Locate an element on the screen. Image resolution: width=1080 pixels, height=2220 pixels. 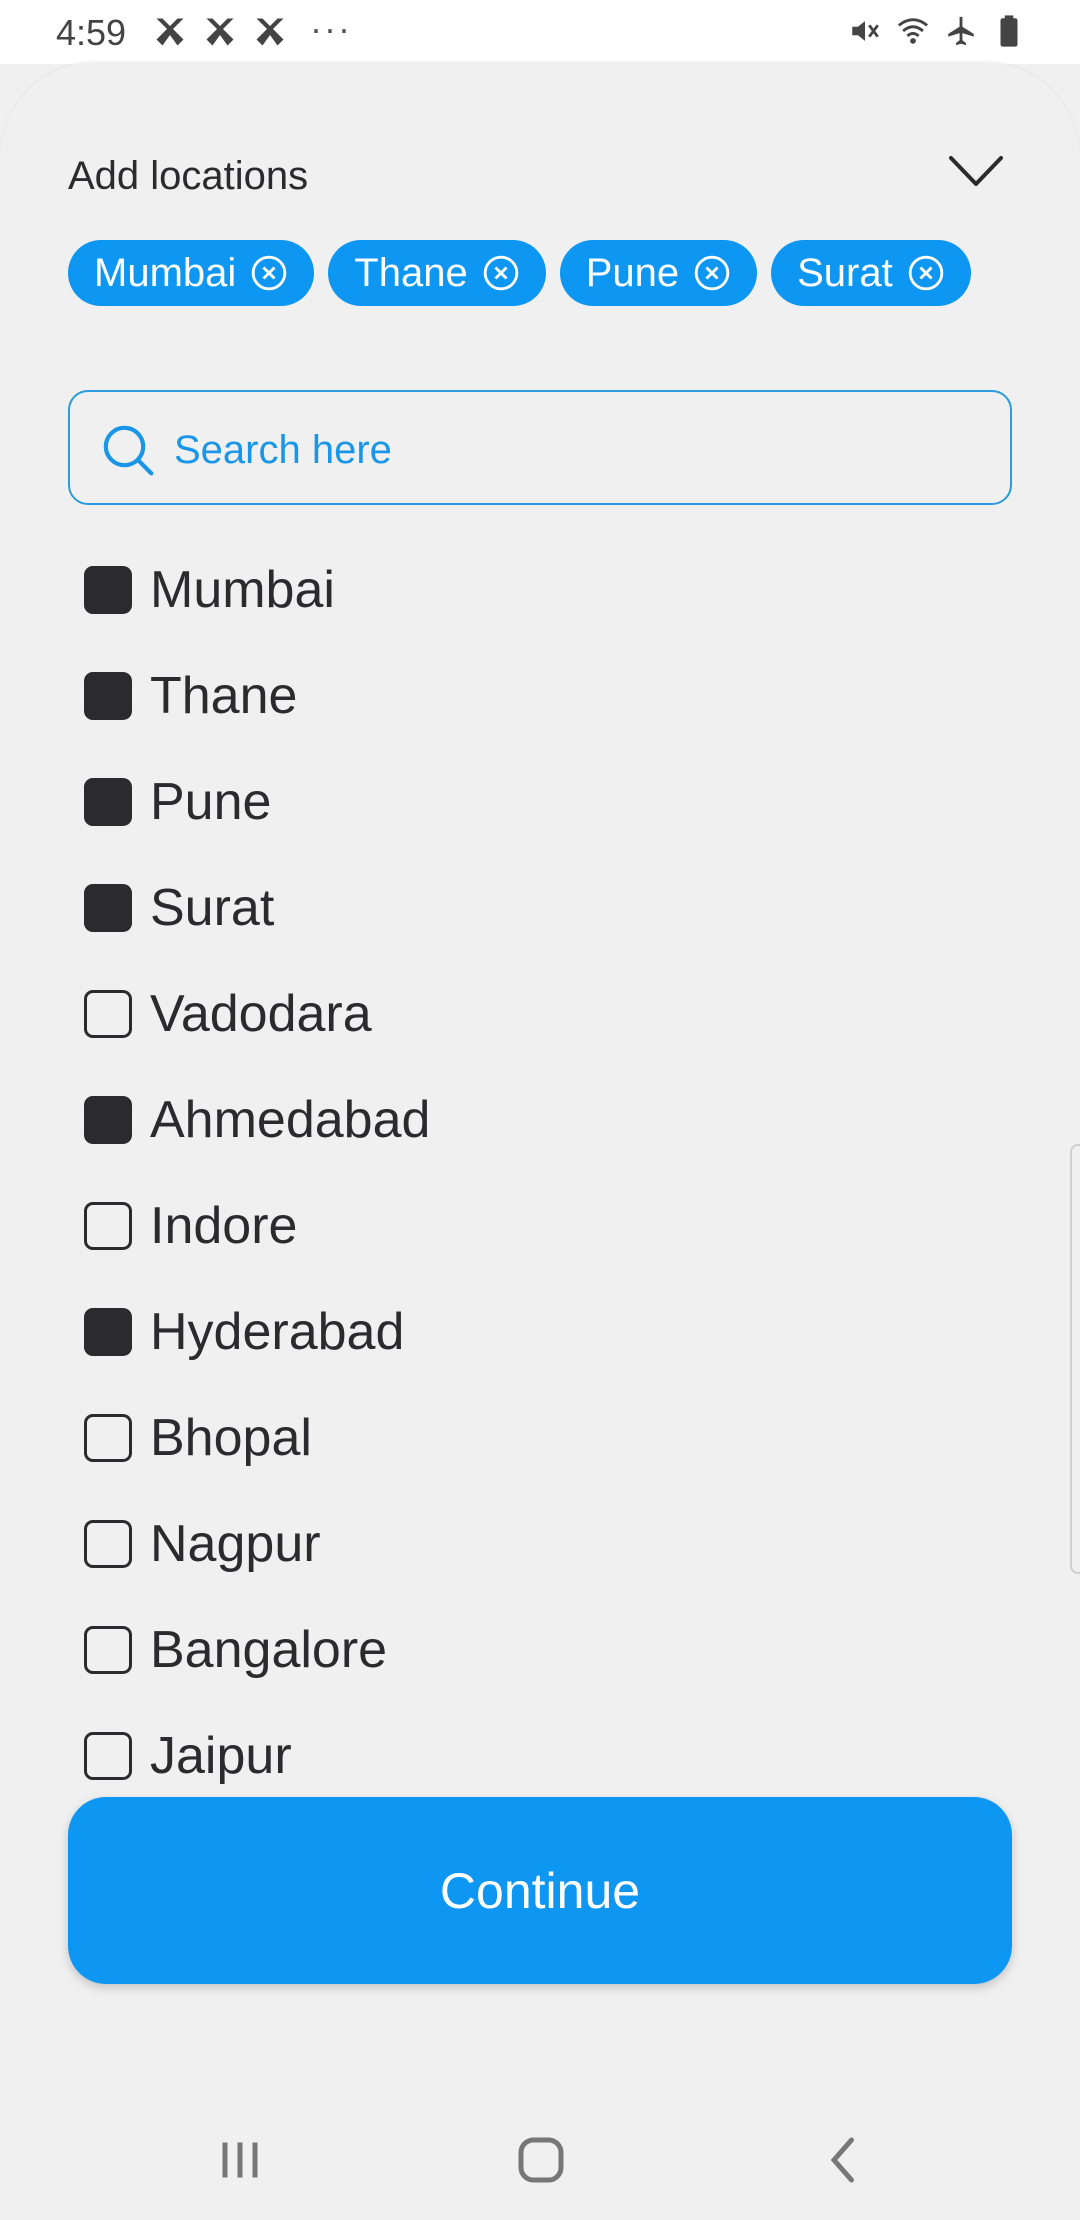
mute-icon is located at coordinates (865, 31).